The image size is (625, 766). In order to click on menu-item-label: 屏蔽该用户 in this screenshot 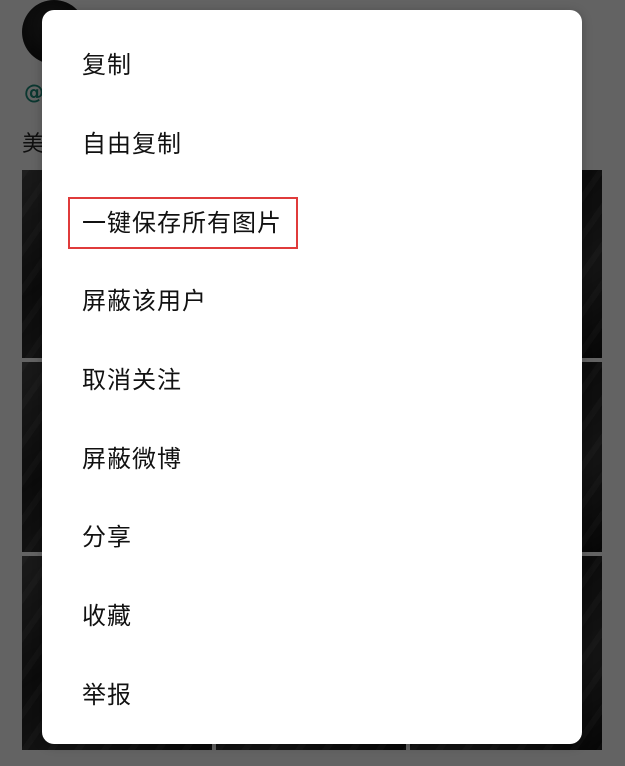, I will do `click(144, 301)`.